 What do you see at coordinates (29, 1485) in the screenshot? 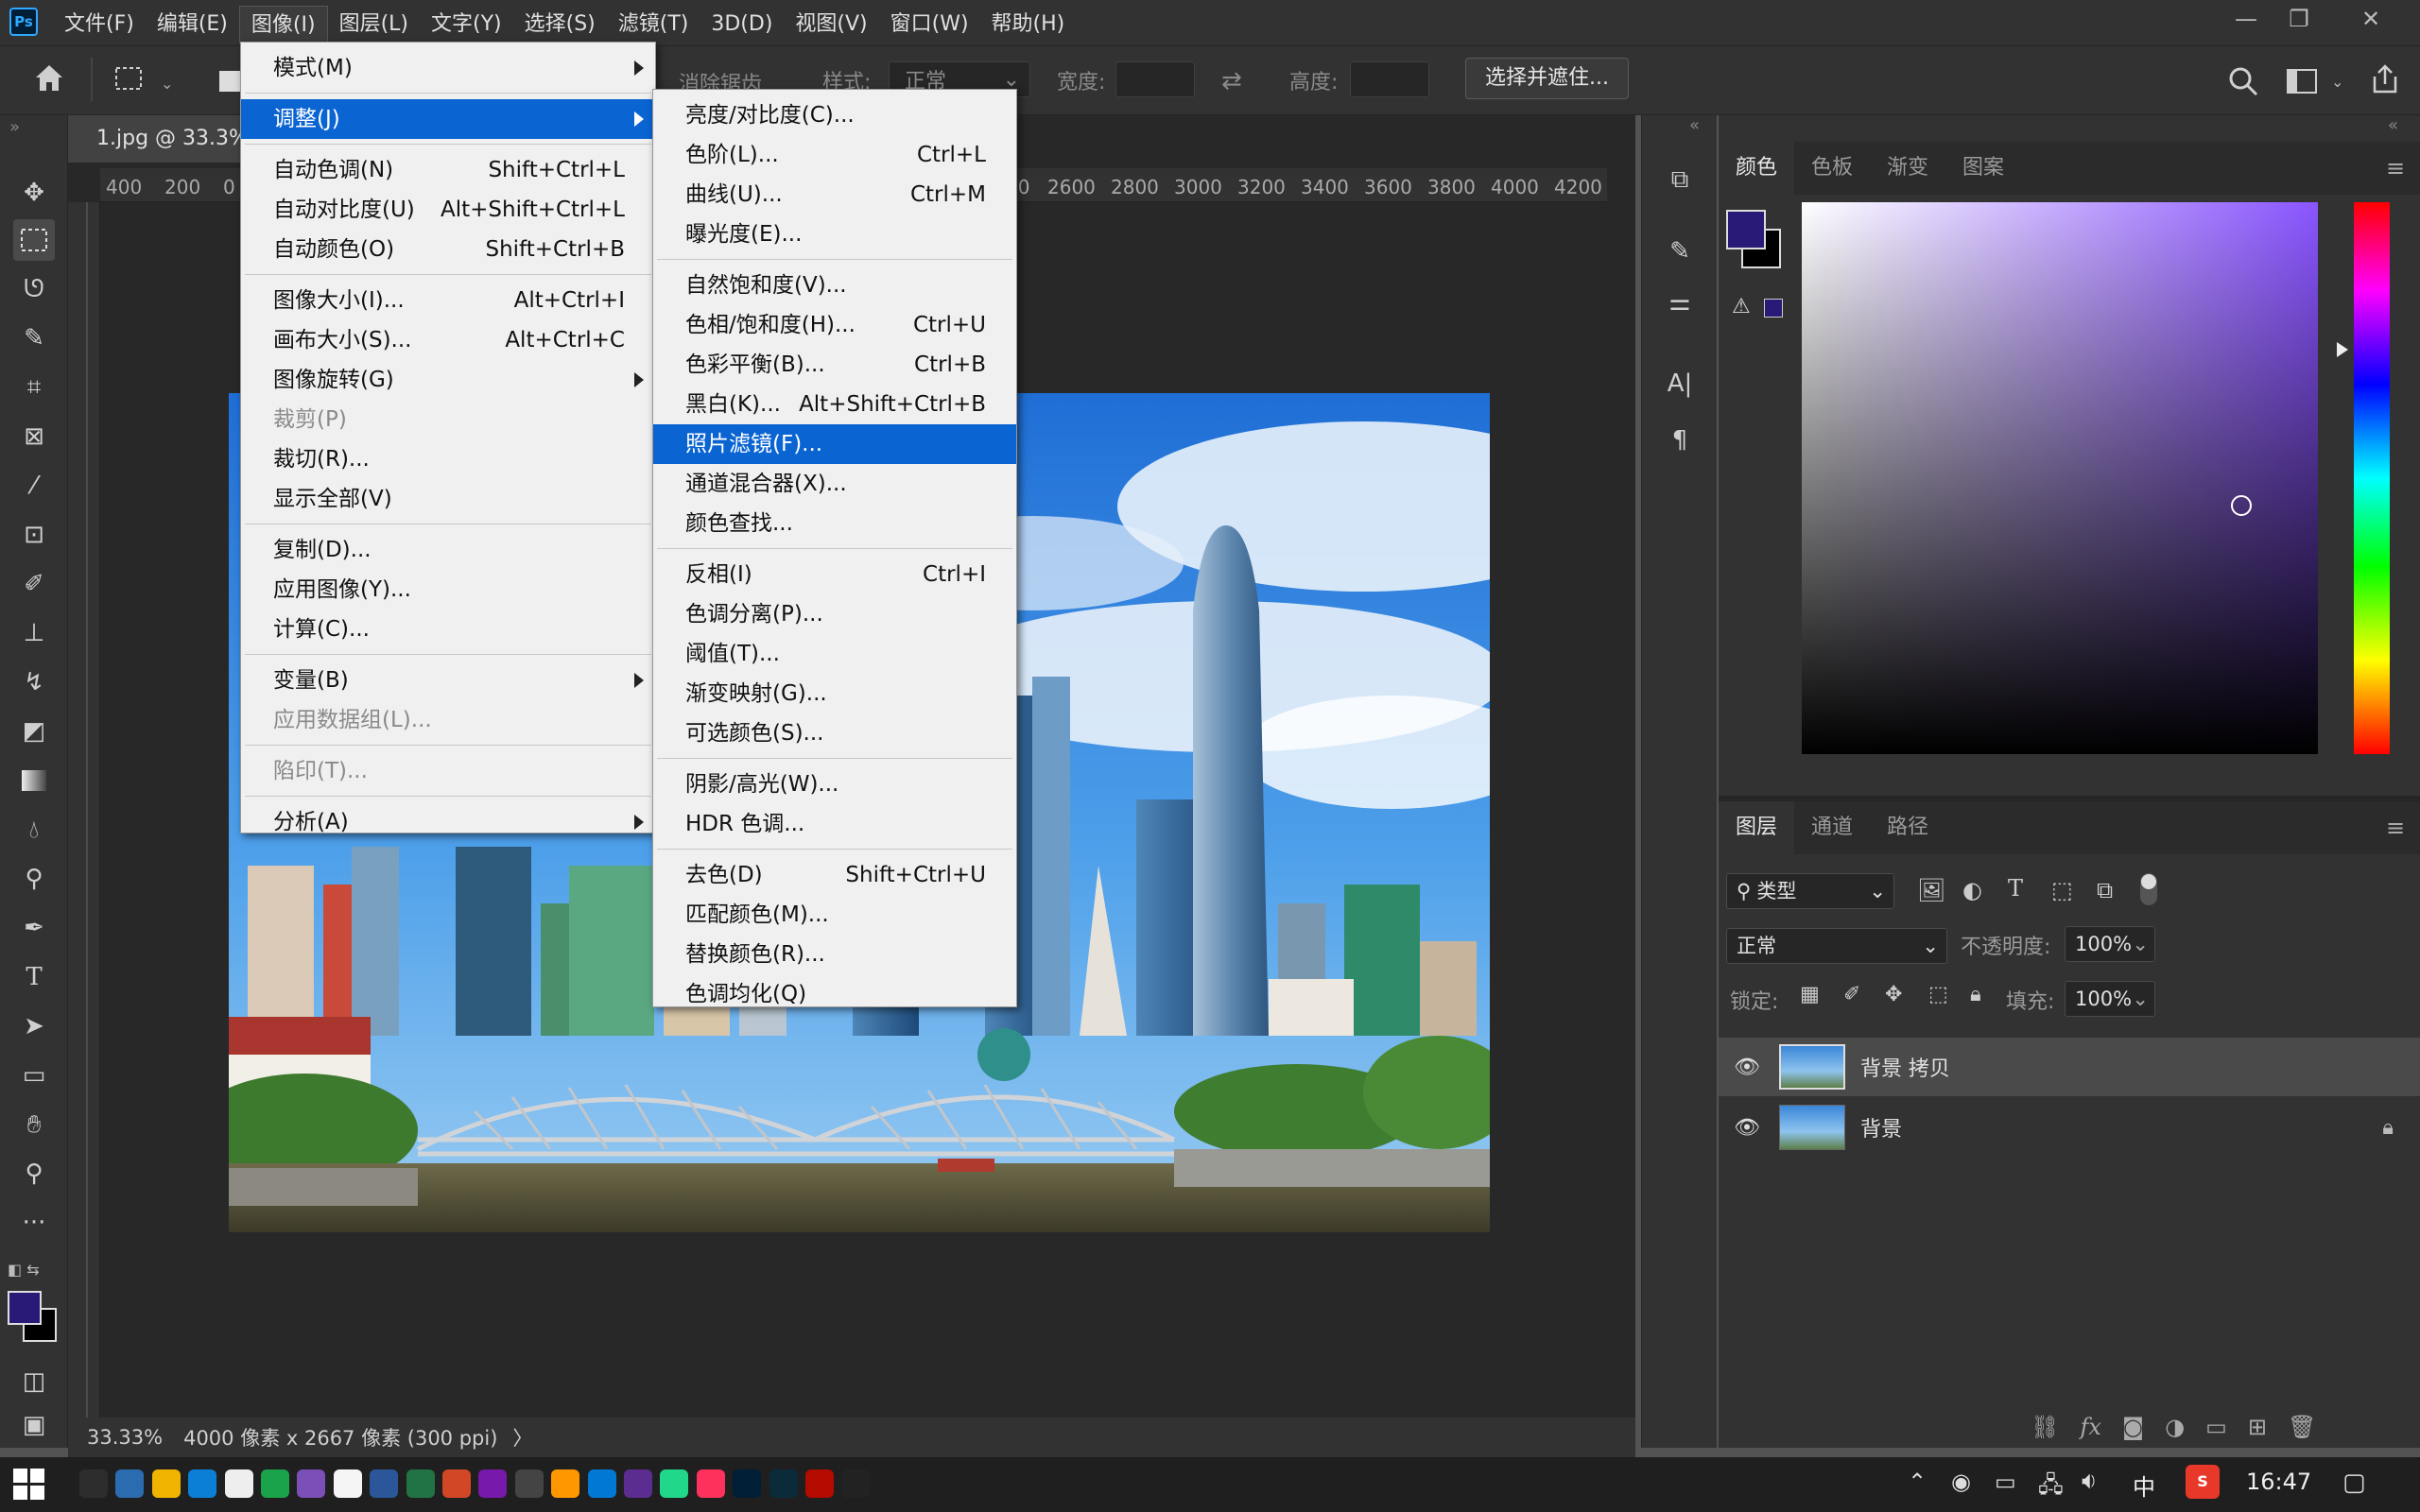
I see `windows-start-icon` at bounding box center [29, 1485].